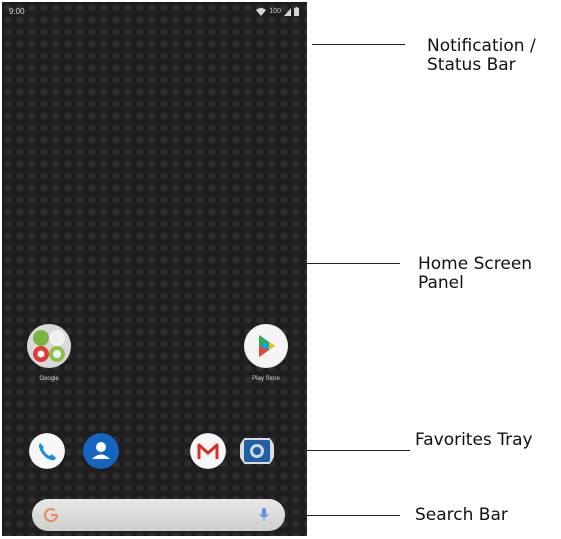 Image resolution: width=561 pixels, height=539 pixels. What do you see at coordinates (353, 263) in the screenshot?
I see `callout-line-home-panel` at bounding box center [353, 263].